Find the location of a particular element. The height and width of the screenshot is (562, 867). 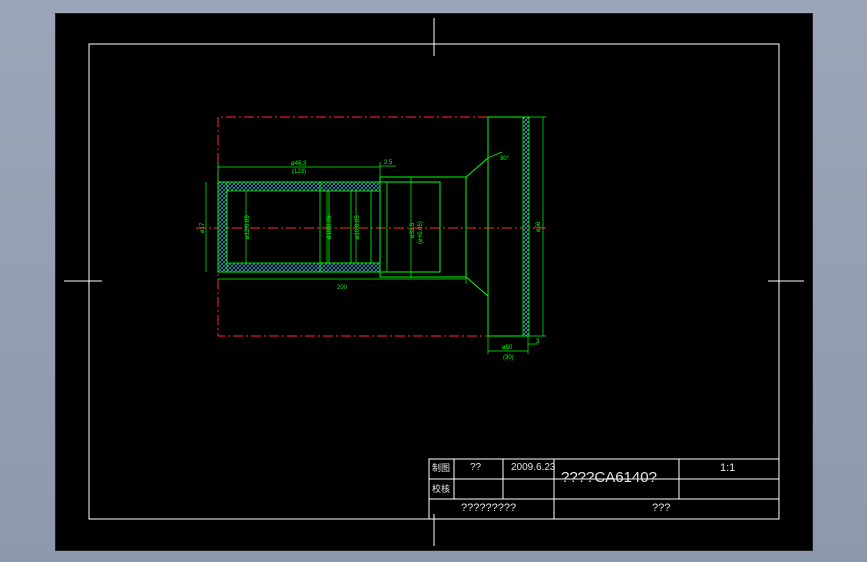

dim-len-top: ø45.3 is located at coordinates (299, 164).